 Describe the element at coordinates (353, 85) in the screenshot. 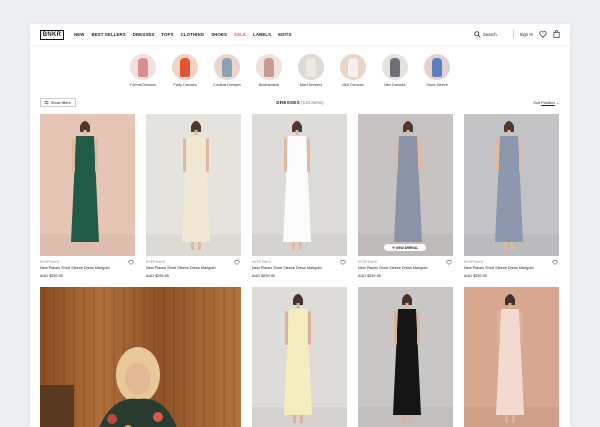

I see `category-label: Midi Dresses` at that location.